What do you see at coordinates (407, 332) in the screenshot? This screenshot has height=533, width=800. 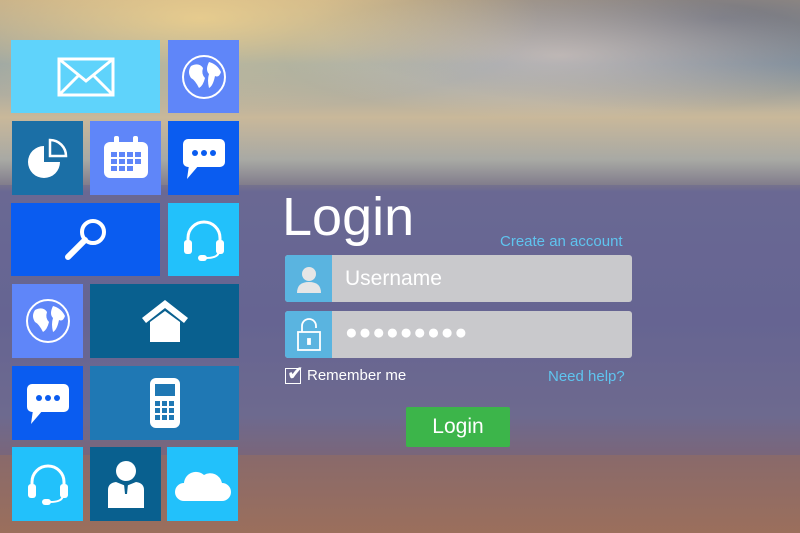 I see `password-value: ●●●●●●●●●` at bounding box center [407, 332].